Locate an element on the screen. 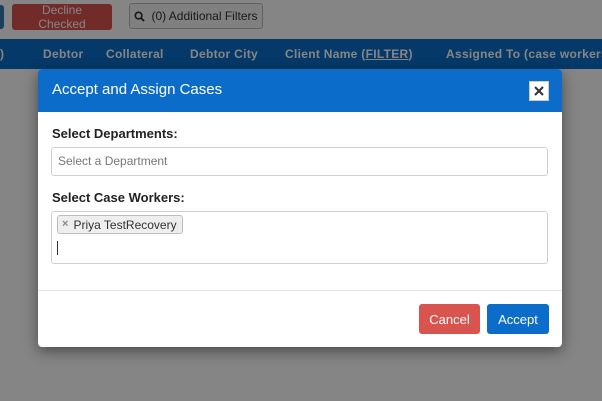 This screenshot has height=401, width=602. modal-header: Accept and Assign Cases is located at coordinates (300, 90).